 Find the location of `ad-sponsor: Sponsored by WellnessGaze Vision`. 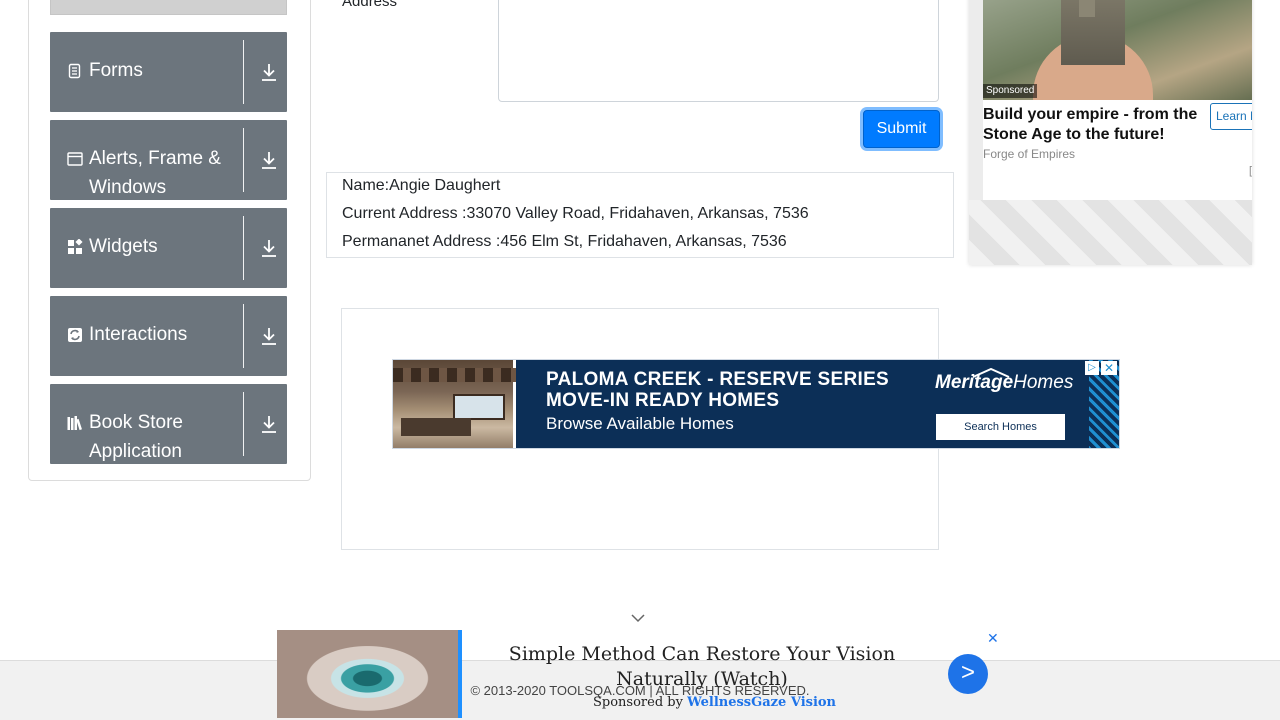

ad-sponsor: Sponsored by WellnessGaze Vision is located at coordinates (714, 702).